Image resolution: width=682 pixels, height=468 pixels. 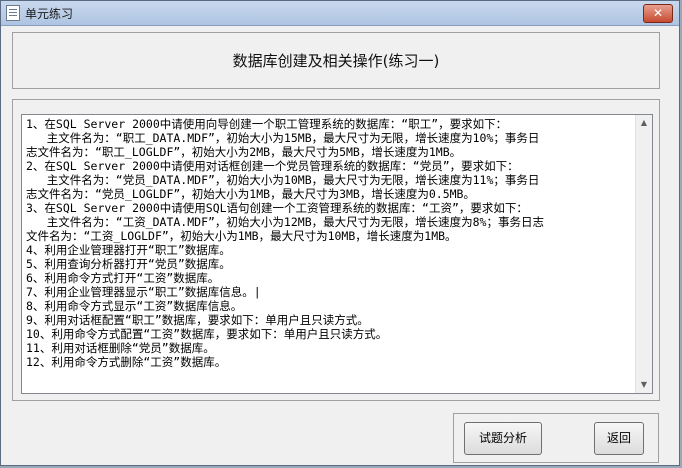 What do you see at coordinates (340, 13) in the screenshot?
I see `title-bar: 单元练习 ✕` at bounding box center [340, 13].